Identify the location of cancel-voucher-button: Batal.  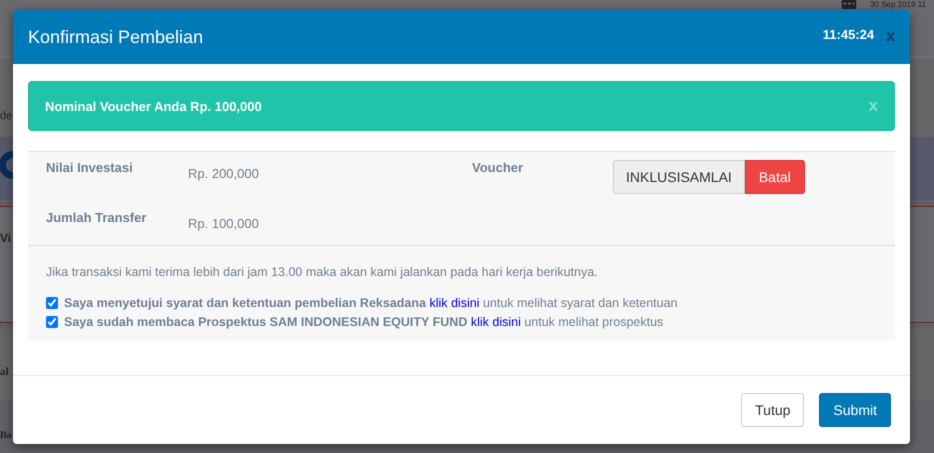
(774, 177).